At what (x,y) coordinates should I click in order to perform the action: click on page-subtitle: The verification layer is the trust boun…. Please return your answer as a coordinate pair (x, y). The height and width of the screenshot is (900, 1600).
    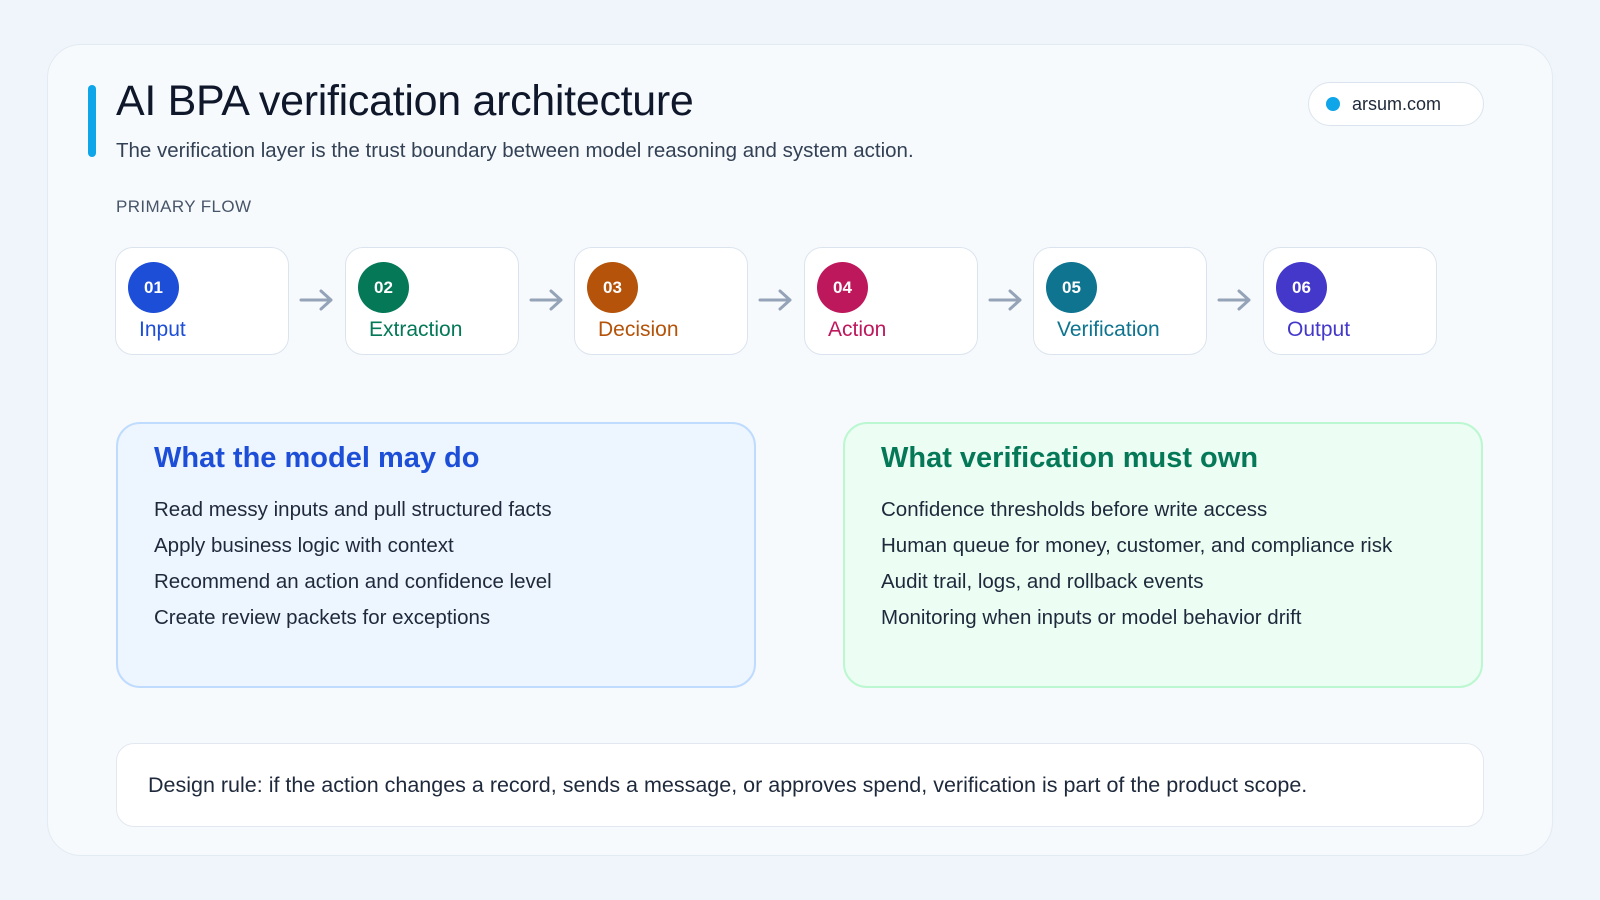
    Looking at the image, I should click on (515, 150).